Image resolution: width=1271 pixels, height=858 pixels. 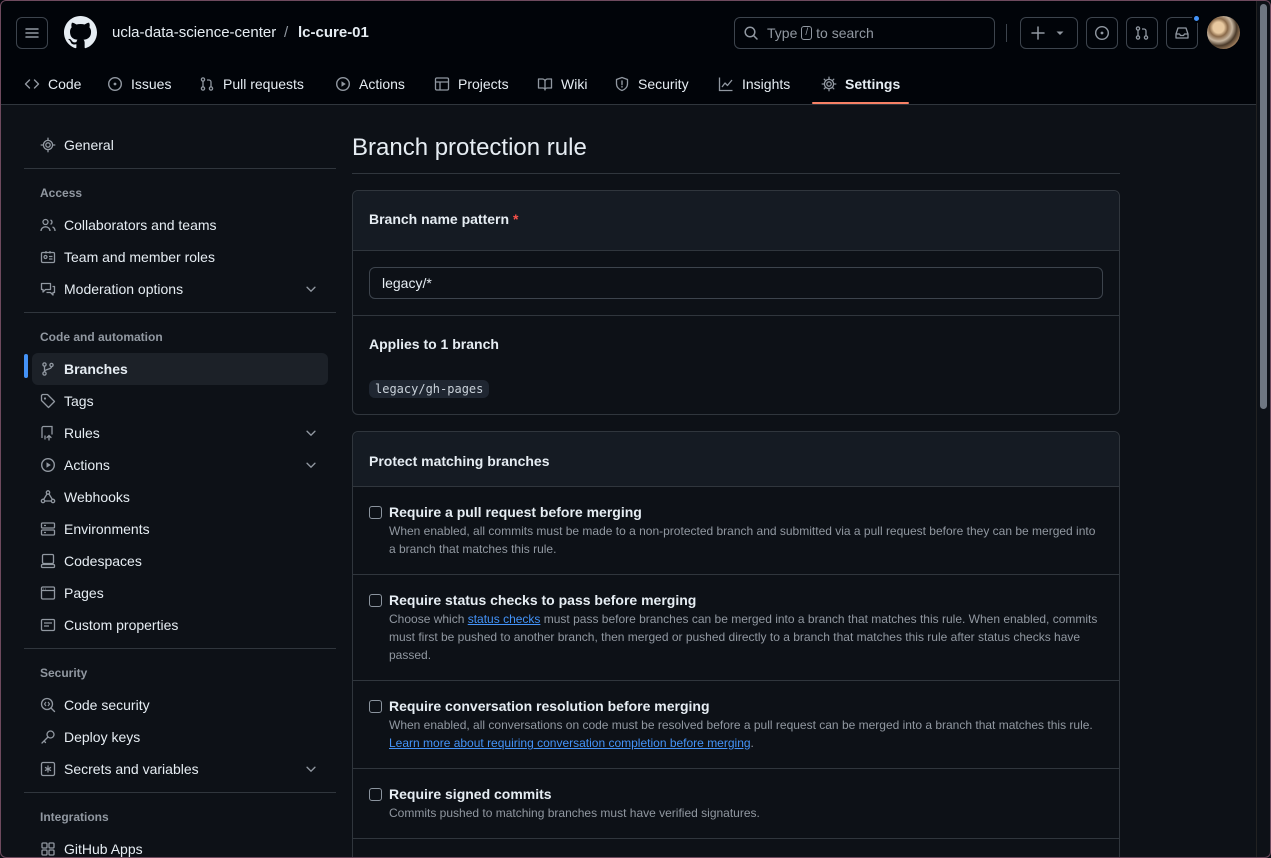 I want to click on applies-label: Applies to 1 branch, so click(x=434, y=344).